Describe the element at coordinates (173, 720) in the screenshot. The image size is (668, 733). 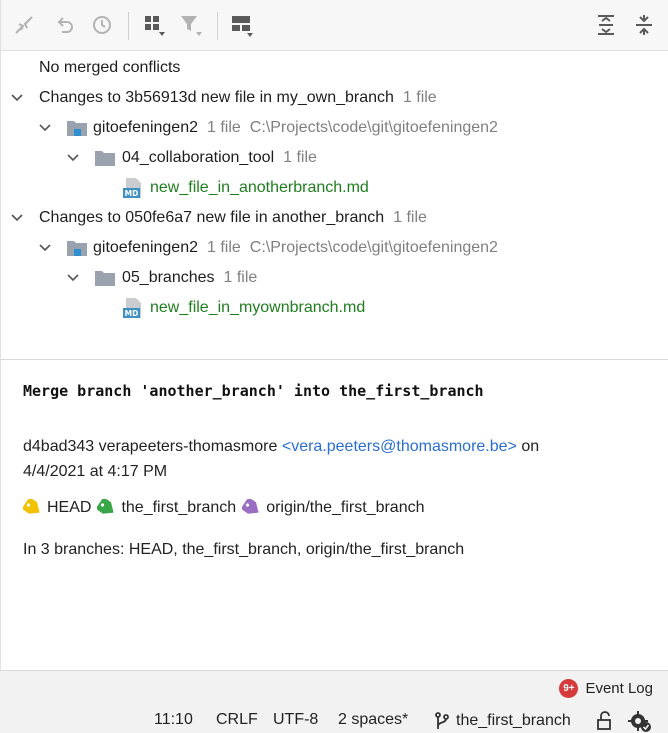
I see `caret-position: 11:10` at that location.